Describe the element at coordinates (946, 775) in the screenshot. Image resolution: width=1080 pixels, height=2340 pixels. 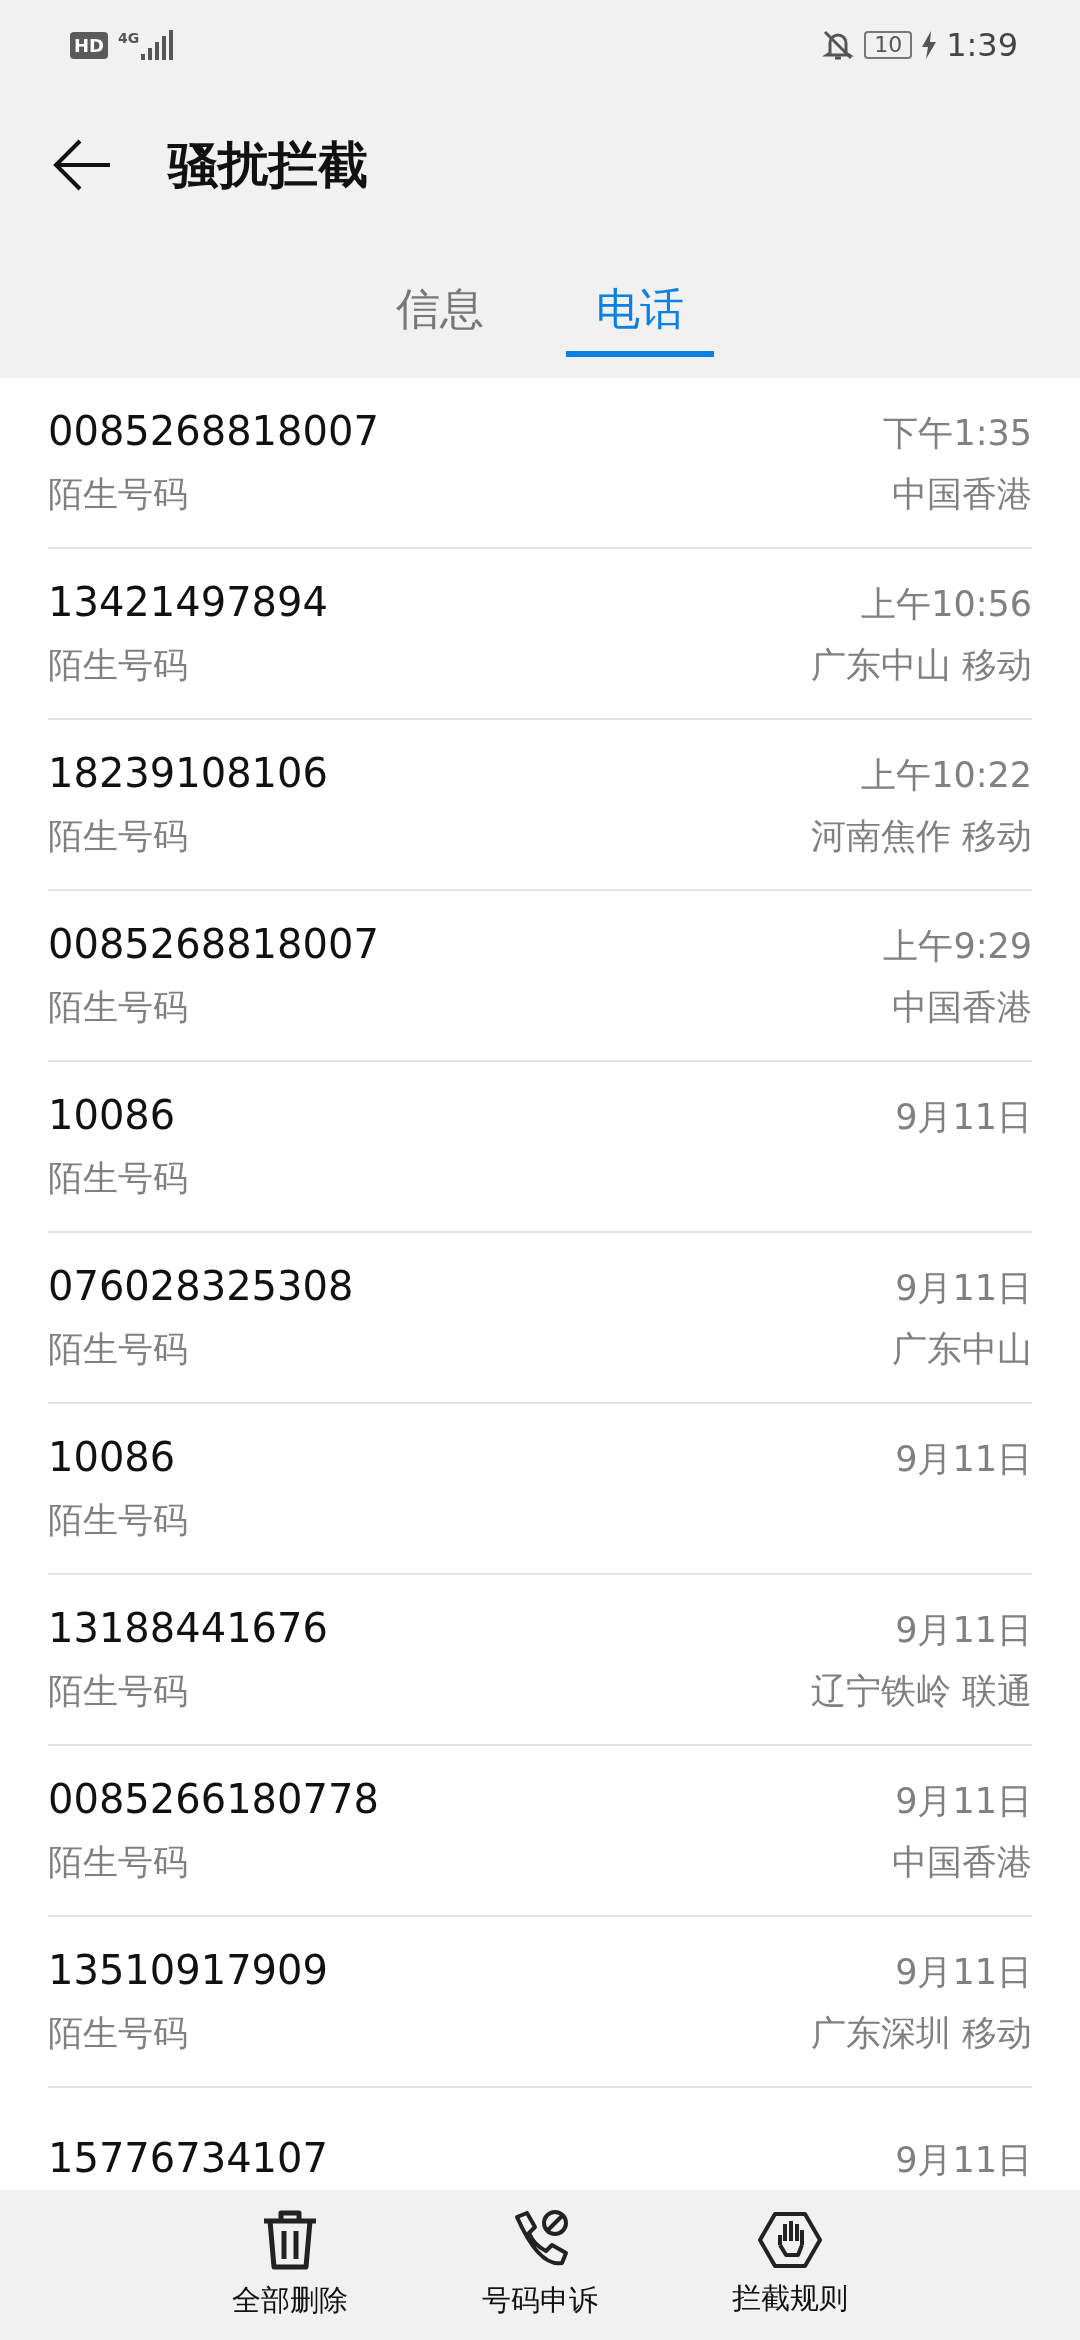
I see `call-time: 上午10:22` at that location.